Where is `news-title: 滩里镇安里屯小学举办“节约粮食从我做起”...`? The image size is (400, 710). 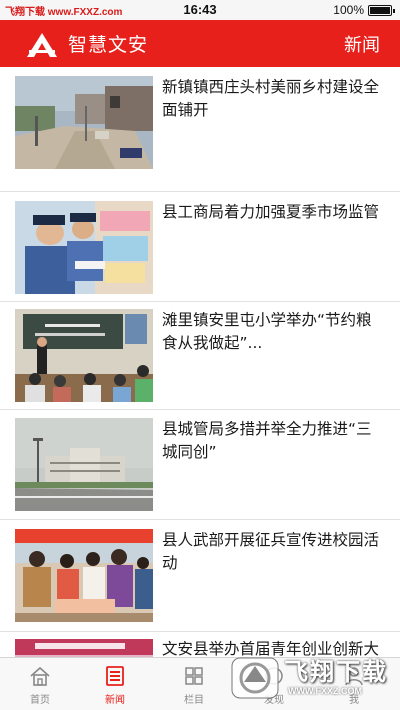 news-title: 滩里镇安里屯小学举办“节约粮食从我做起”... is located at coordinates (267, 331).